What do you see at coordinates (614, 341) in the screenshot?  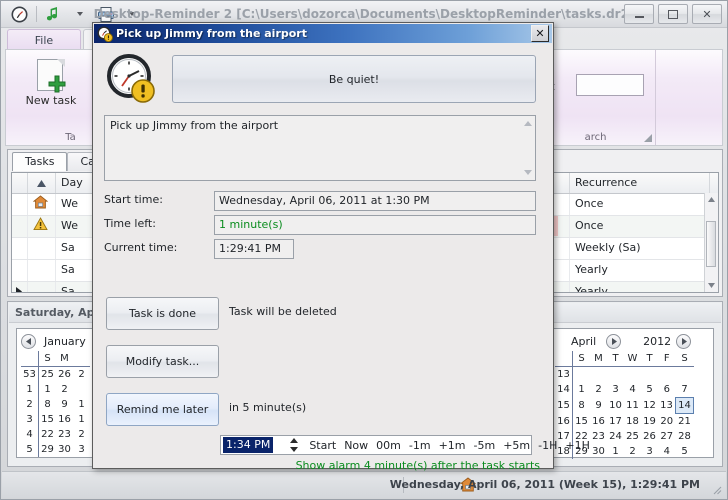 I see `chevron-right-icon-month` at bounding box center [614, 341].